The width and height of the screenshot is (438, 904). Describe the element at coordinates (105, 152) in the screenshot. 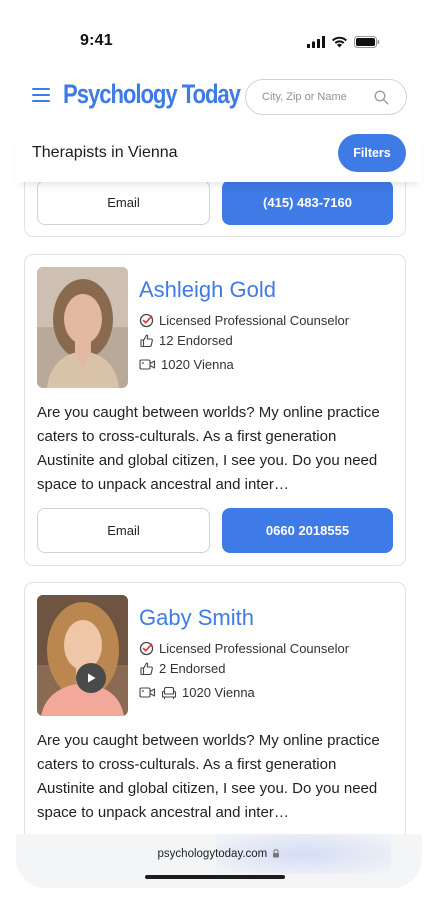

I see `page-title: Therapists in Vienna` at that location.